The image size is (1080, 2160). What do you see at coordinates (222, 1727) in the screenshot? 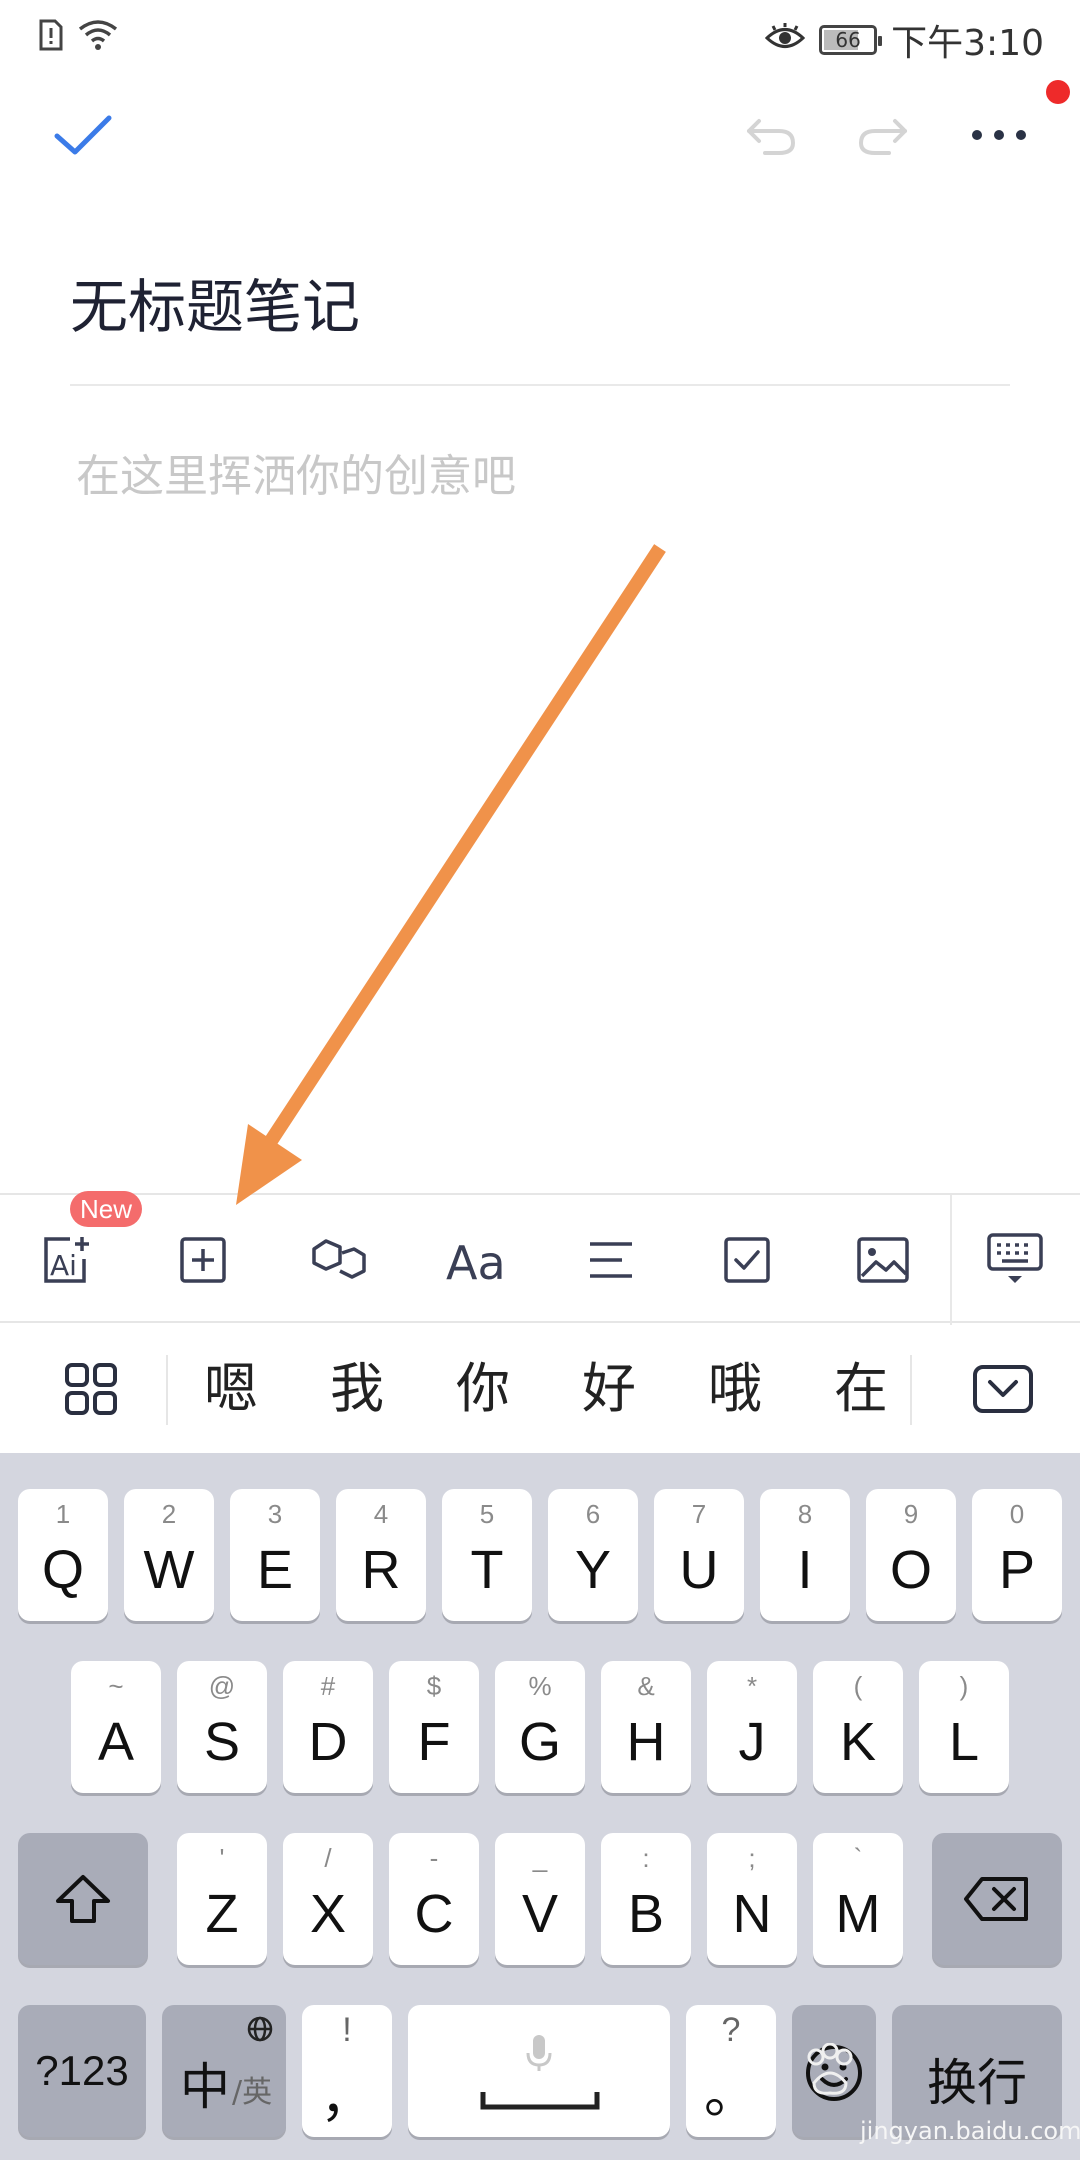
I see `key-s: @ S` at bounding box center [222, 1727].